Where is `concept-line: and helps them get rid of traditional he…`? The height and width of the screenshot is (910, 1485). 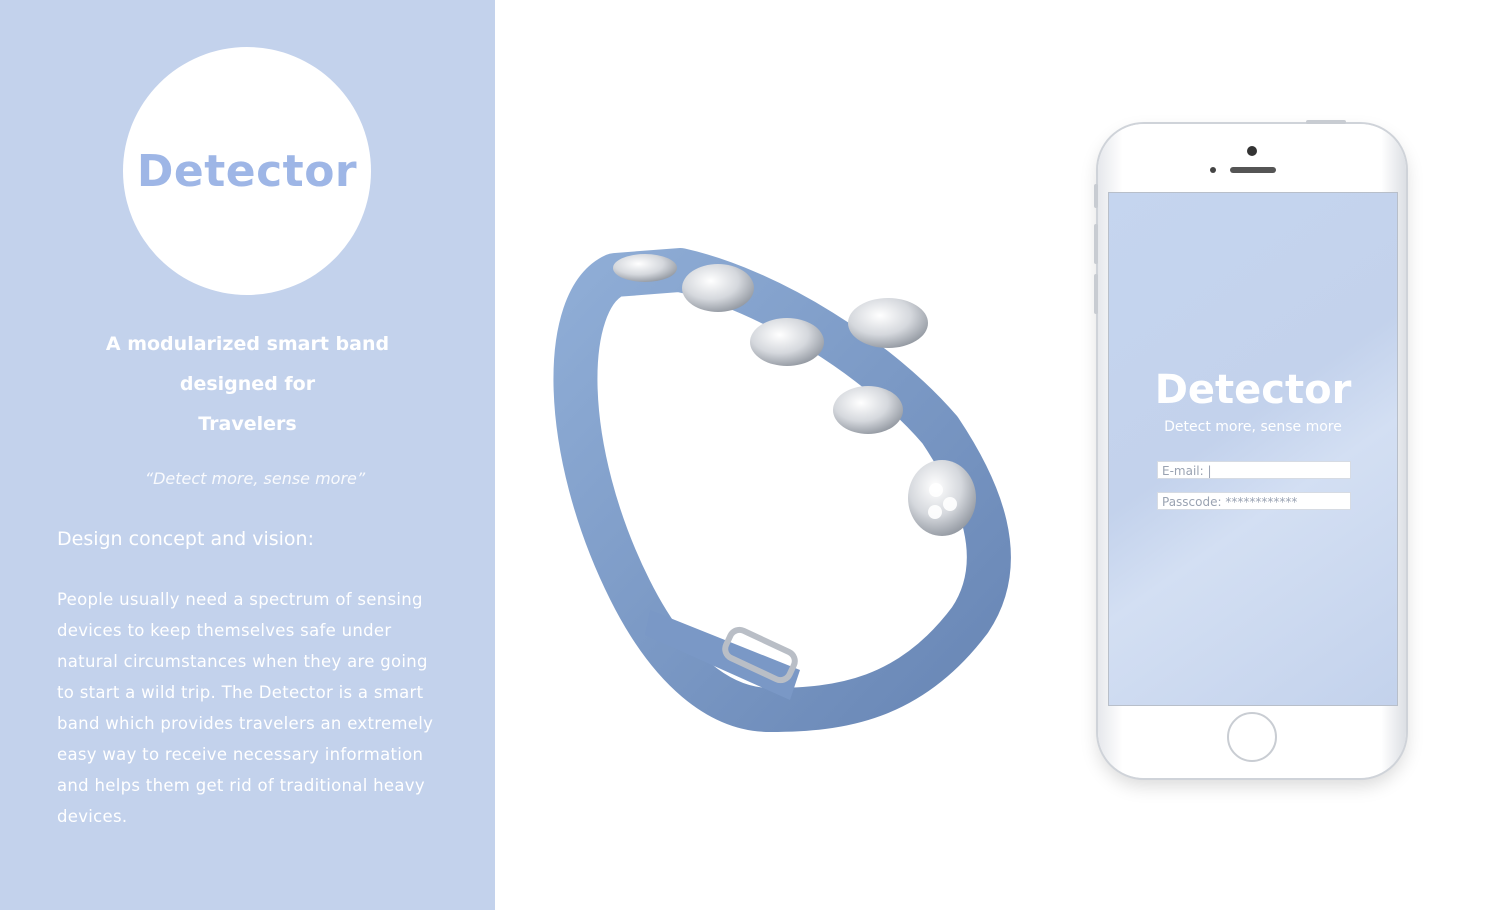
concept-line: and helps them get rid of traditional he… is located at coordinates (241, 785).